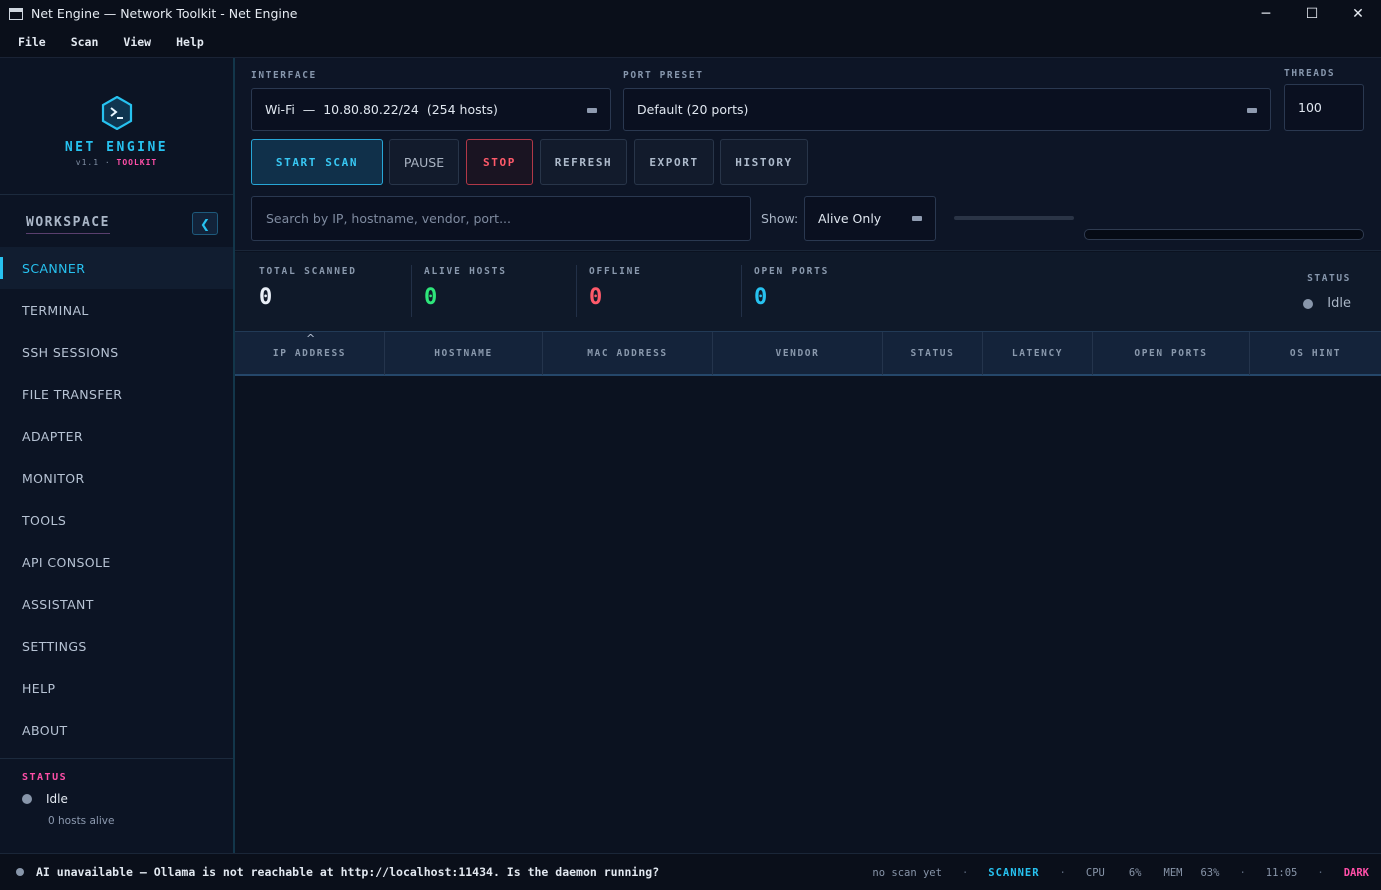 Image resolution: width=1381 pixels, height=890 pixels. What do you see at coordinates (116, 268) in the screenshot?
I see `sidebar-item-scanner: SCANNER` at bounding box center [116, 268].